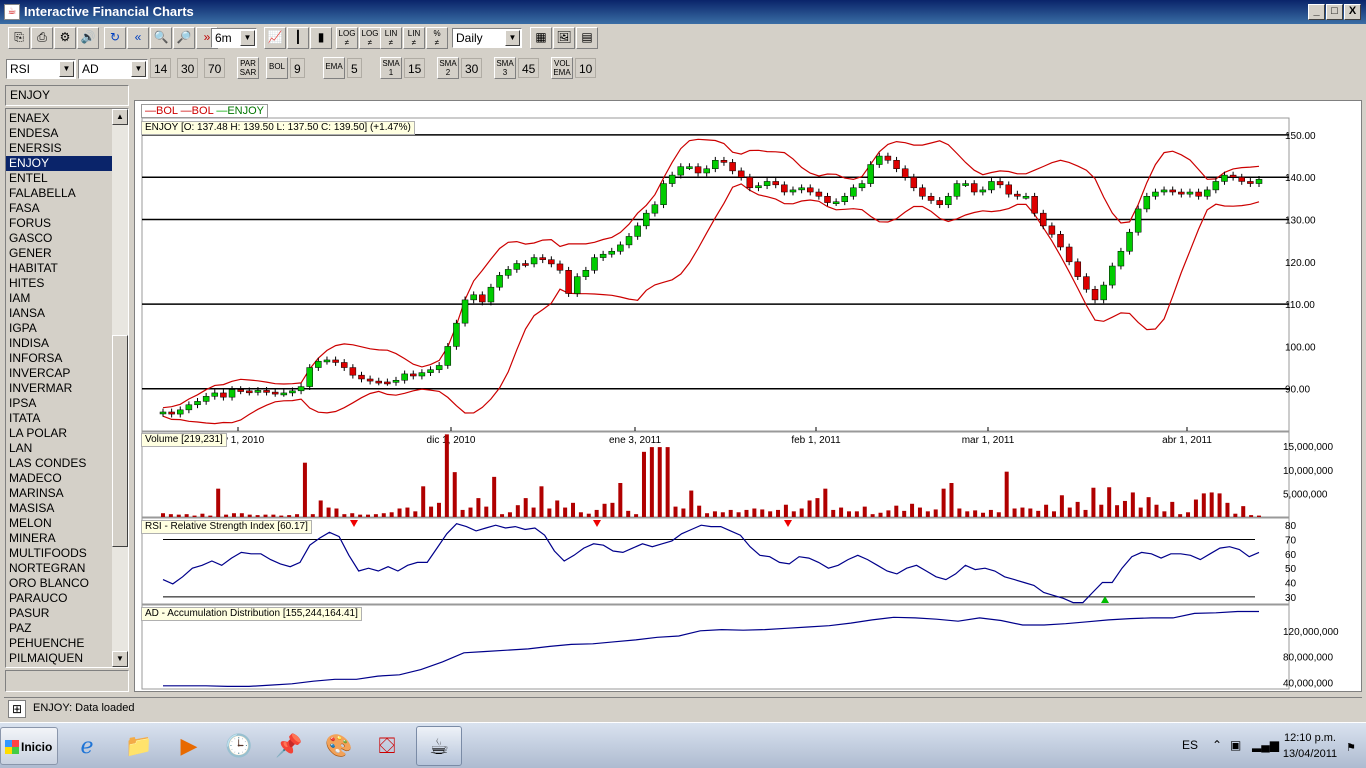  Describe the element at coordinates (354, 68) in the screenshot. I see `ema-value-field: 5` at that location.